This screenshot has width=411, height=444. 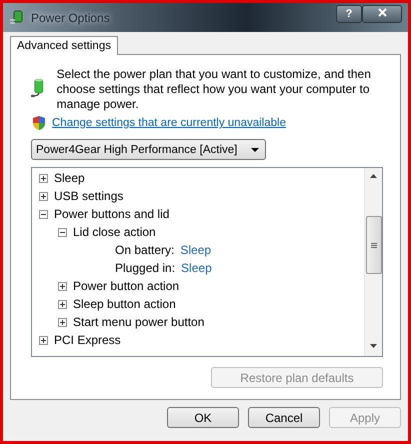 I want to click on change-settings-link: Change settings that are currently unavailable, so click(x=169, y=123).